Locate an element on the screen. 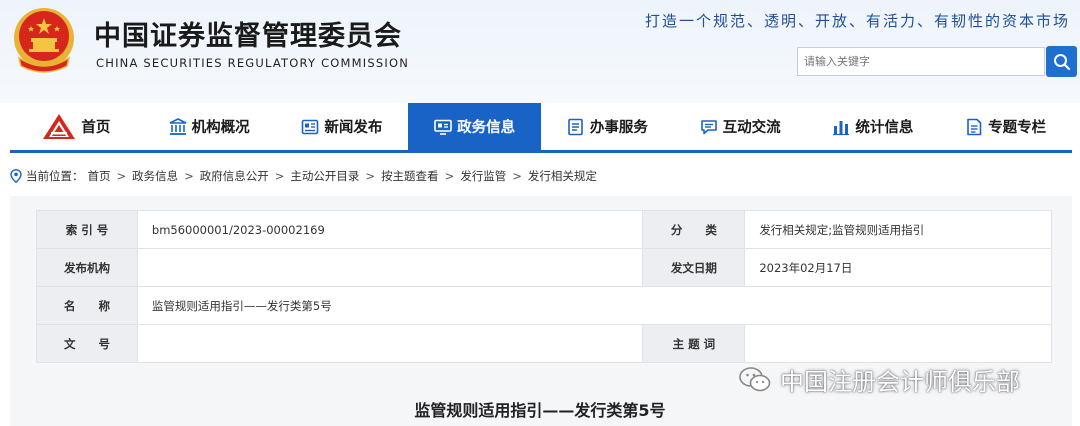  table-row: 发布机构 发文日期 2023年02月17日 is located at coordinates (544, 267).